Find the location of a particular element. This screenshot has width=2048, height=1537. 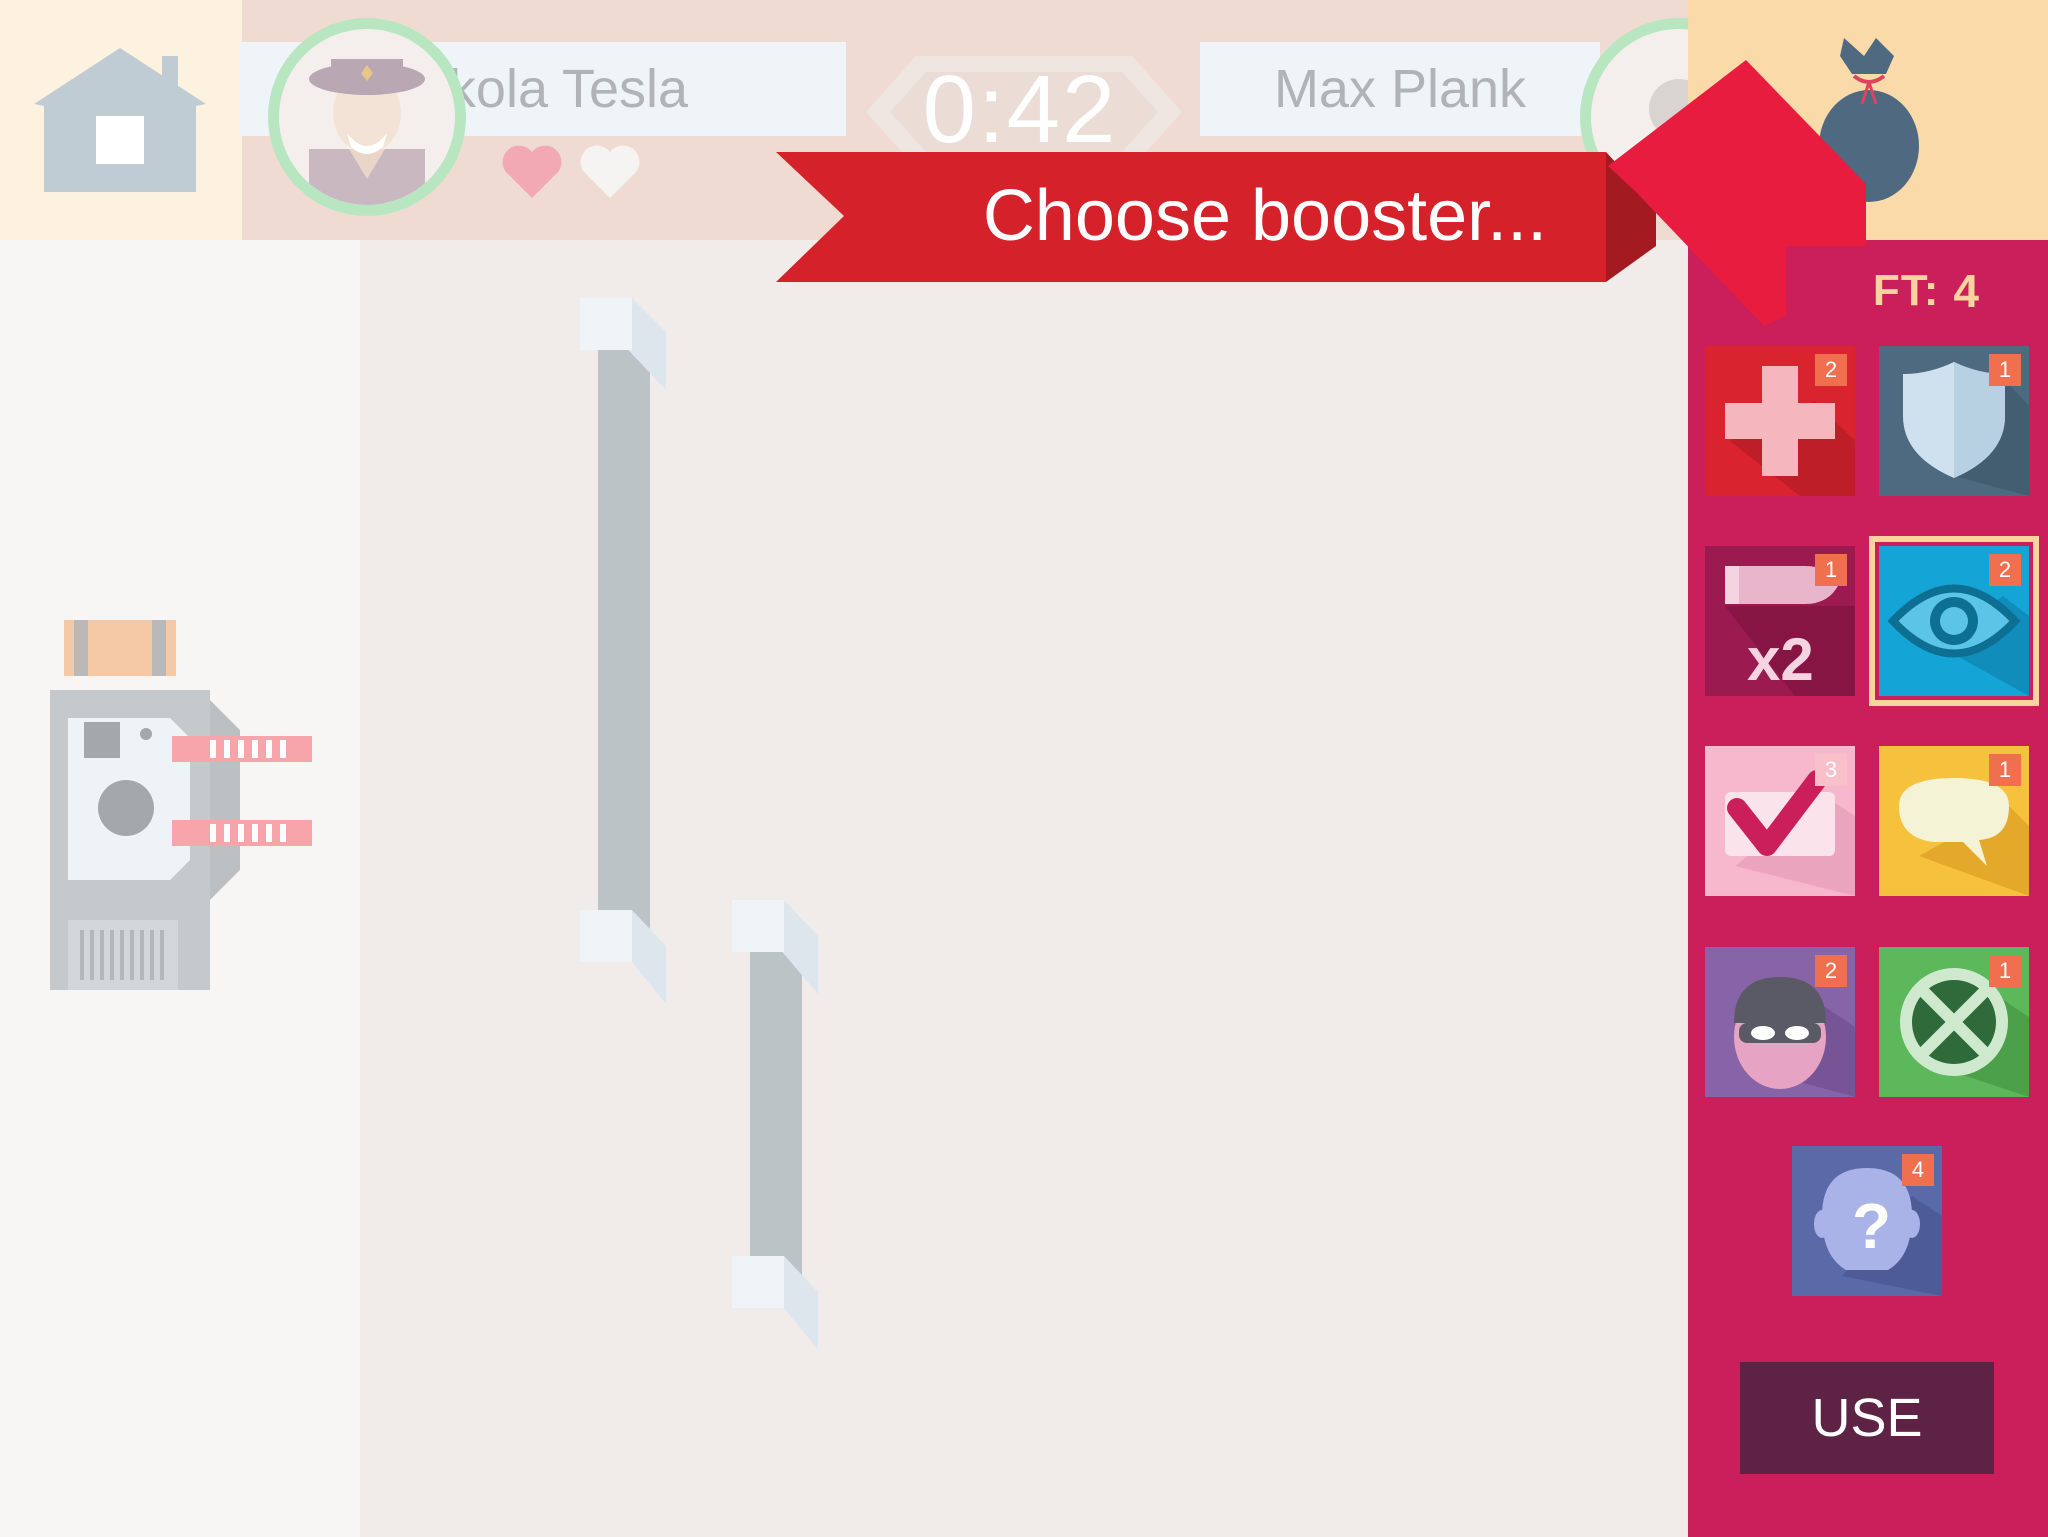

use-button: USE is located at coordinates (1867, 1418).